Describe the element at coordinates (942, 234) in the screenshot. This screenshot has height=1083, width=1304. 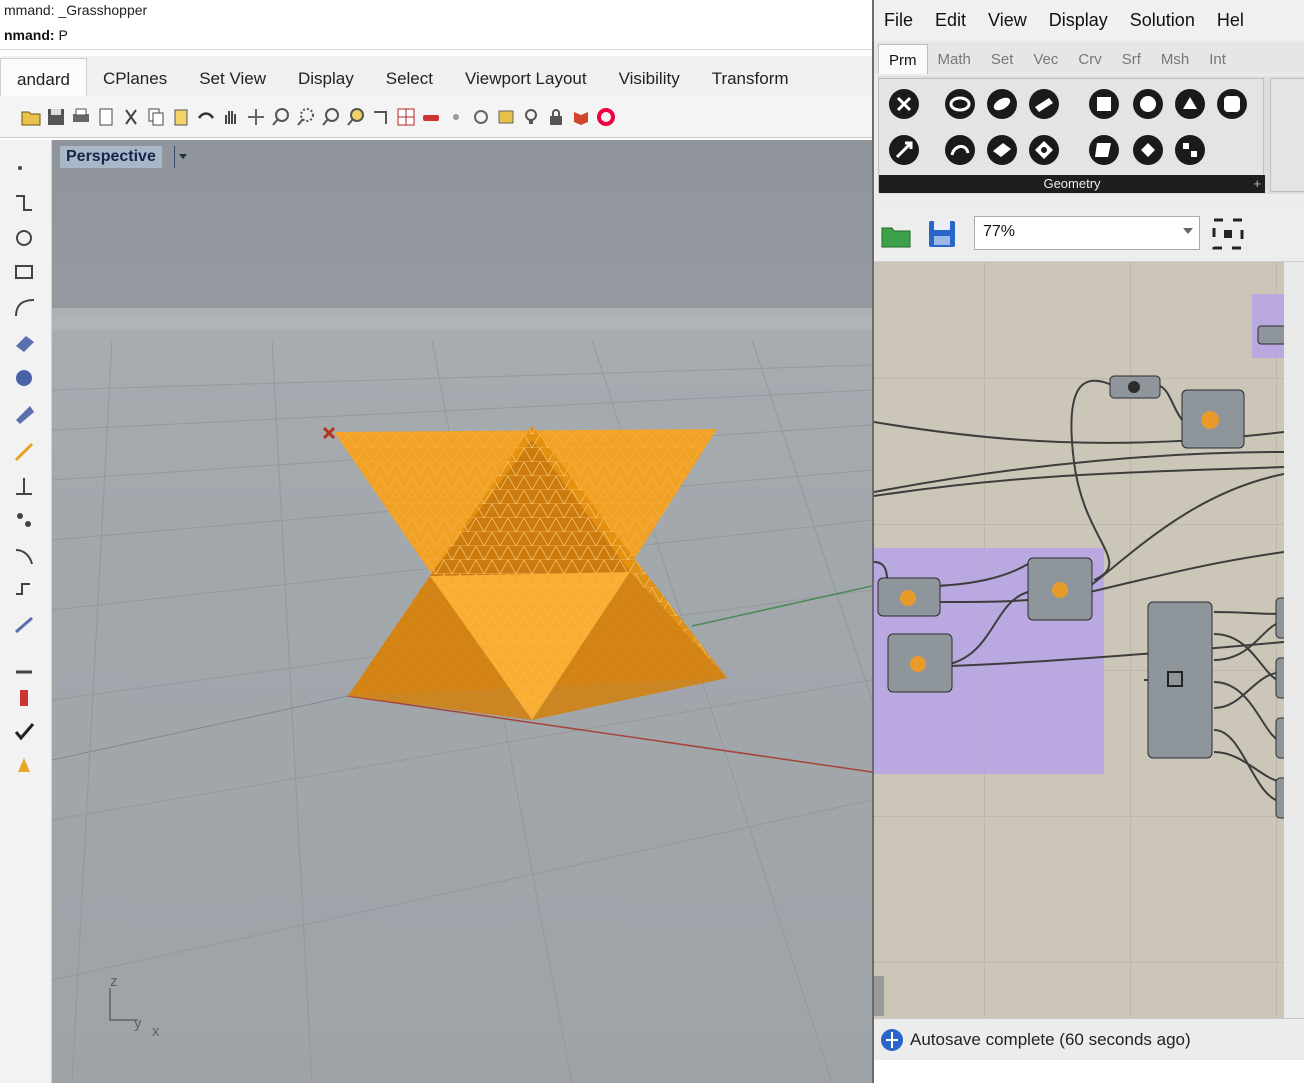
I see `save-file-icon` at that location.